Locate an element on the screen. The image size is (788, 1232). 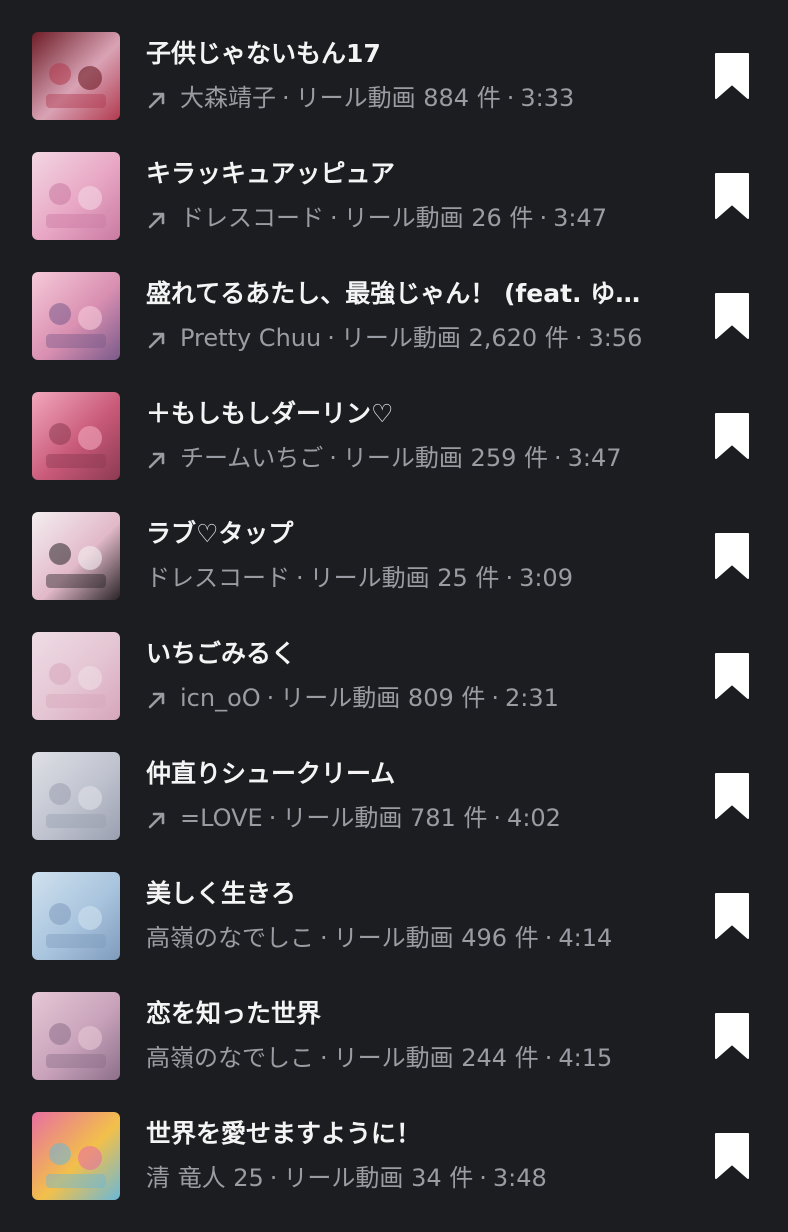
reel-count: リール動画 781 件 is located at coordinates (385, 818).